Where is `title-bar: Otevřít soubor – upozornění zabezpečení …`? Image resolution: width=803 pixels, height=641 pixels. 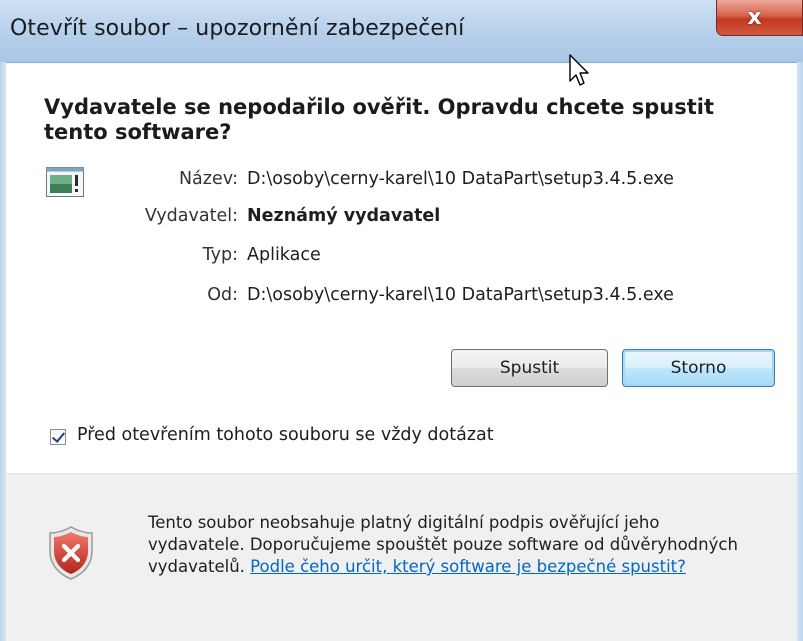
title-bar: Otevřít soubor – upozornění zabezpečení … is located at coordinates (401, 31).